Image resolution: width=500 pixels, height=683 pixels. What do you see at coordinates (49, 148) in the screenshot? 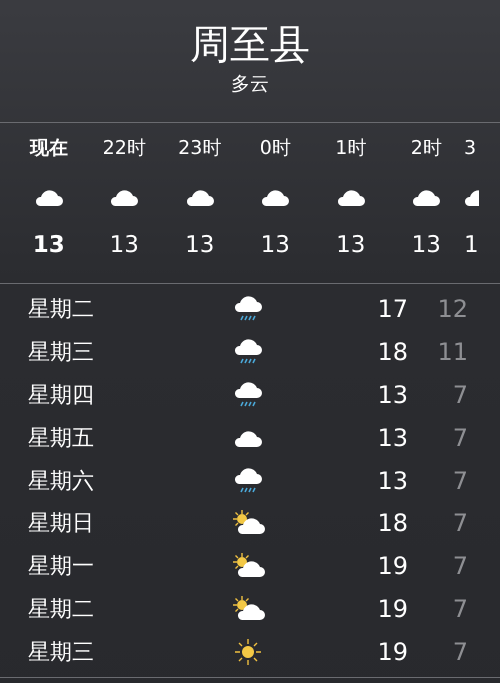
I see `hour-label: 现在` at bounding box center [49, 148].